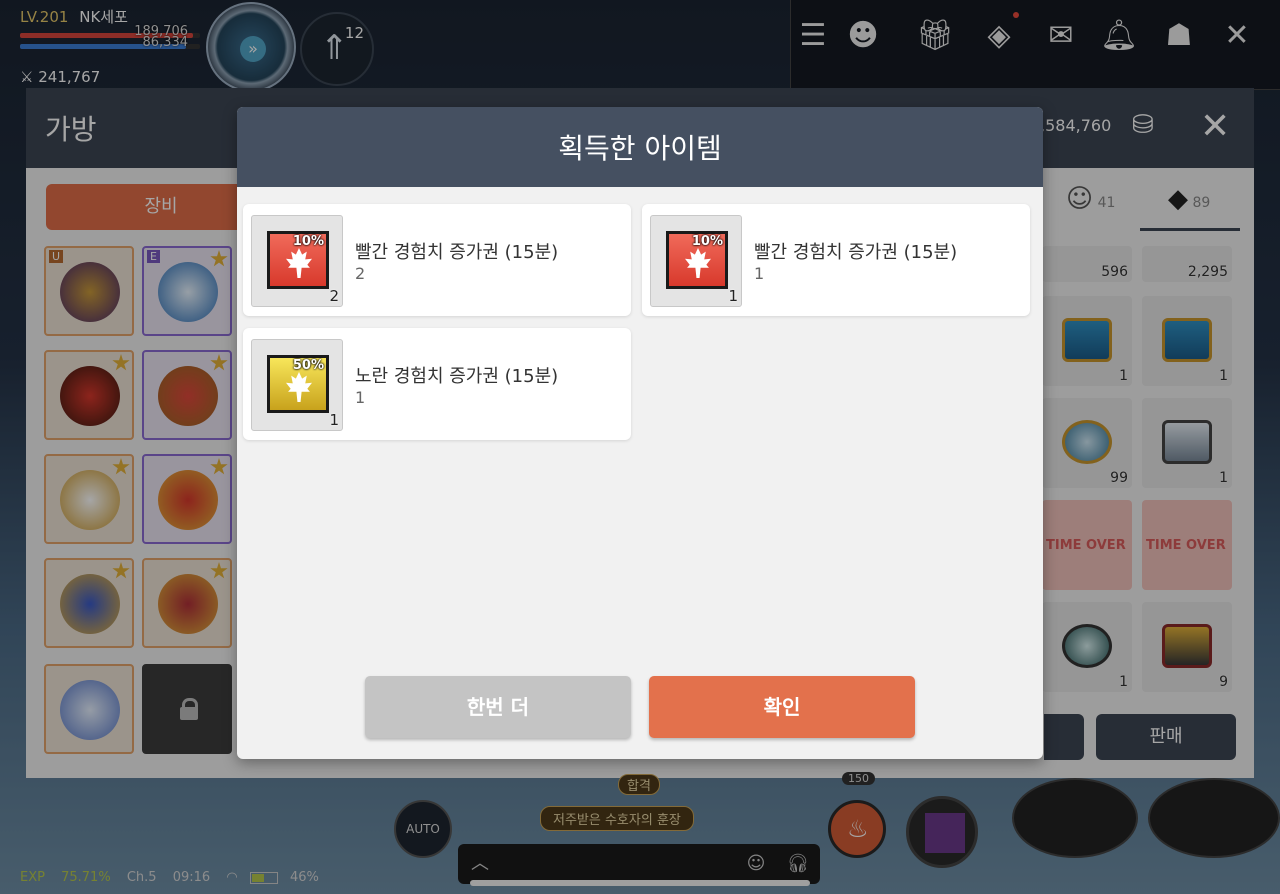  I want to click on dialog-header: 획득한 아이템, so click(640, 147).